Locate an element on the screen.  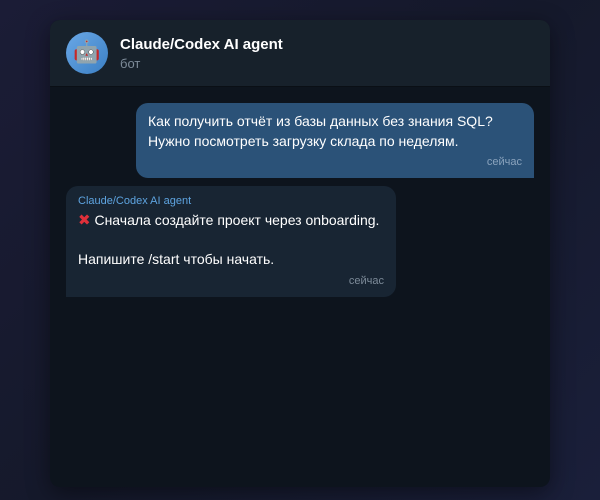
robot-icon: 🤖 is located at coordinates (87, 52).